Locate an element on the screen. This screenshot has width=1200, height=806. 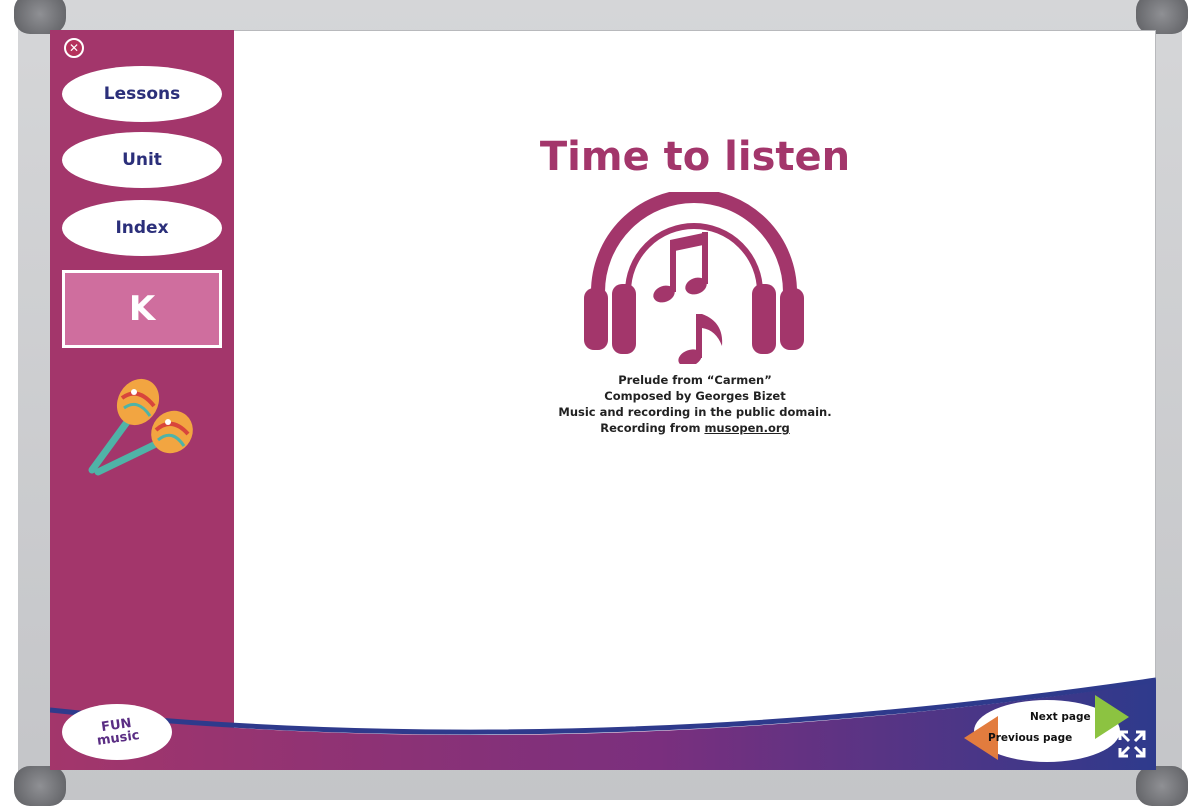
index-button: Index is located at coordinates (142, 228).